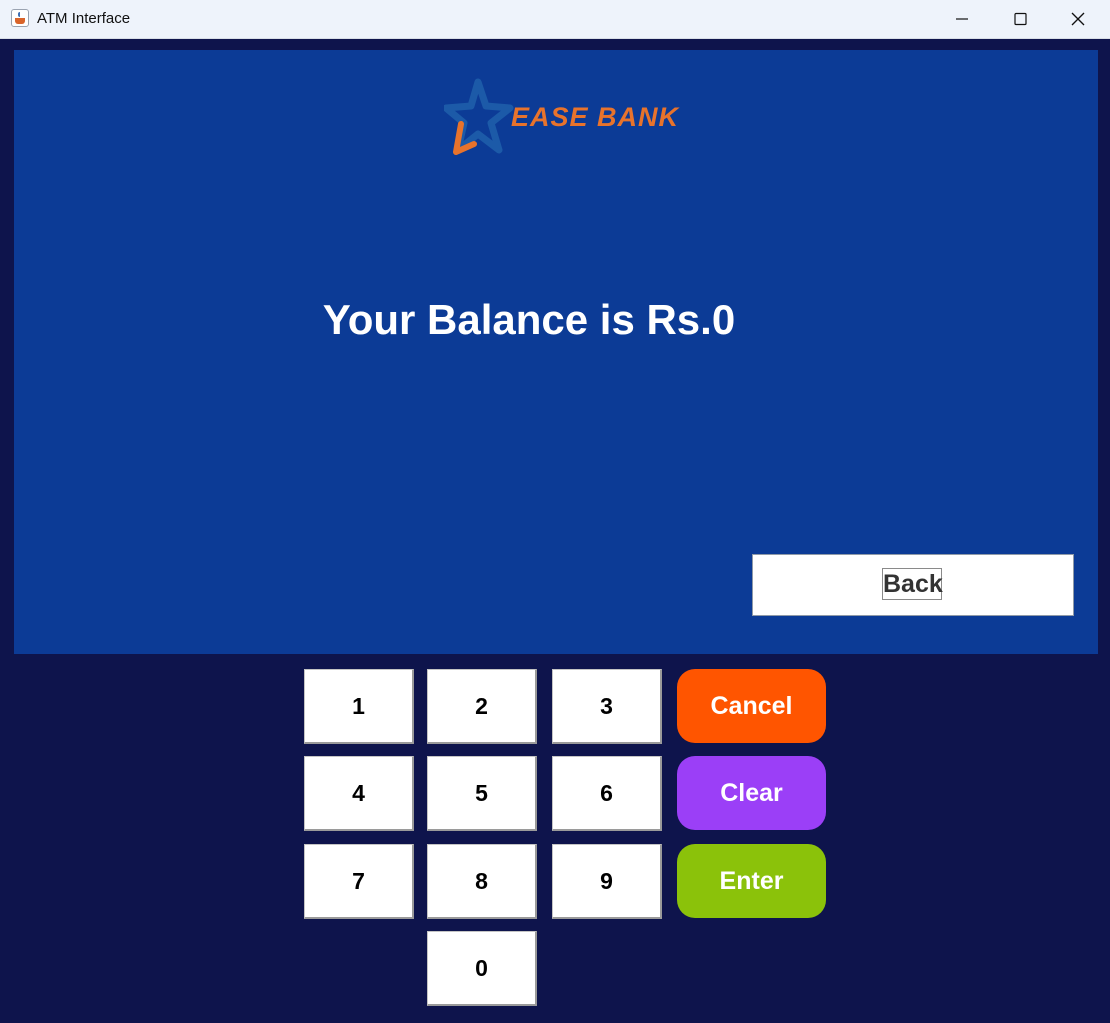  I want to click on close-button, so click(1079, 19).